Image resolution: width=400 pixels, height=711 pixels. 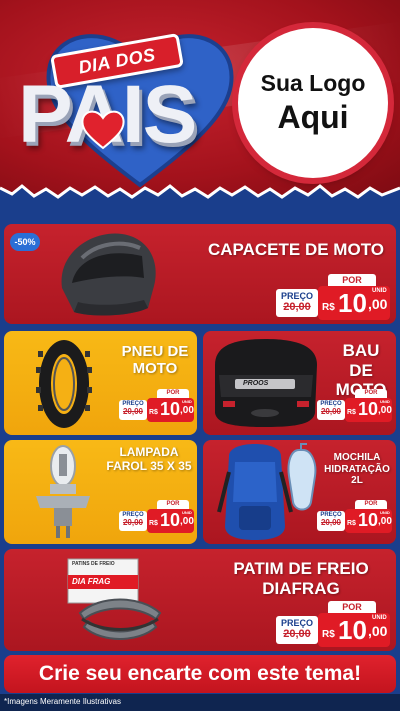 I want to click on footnote: *Imagens Meramente Ilustrativas, so click(x=62, y=701).